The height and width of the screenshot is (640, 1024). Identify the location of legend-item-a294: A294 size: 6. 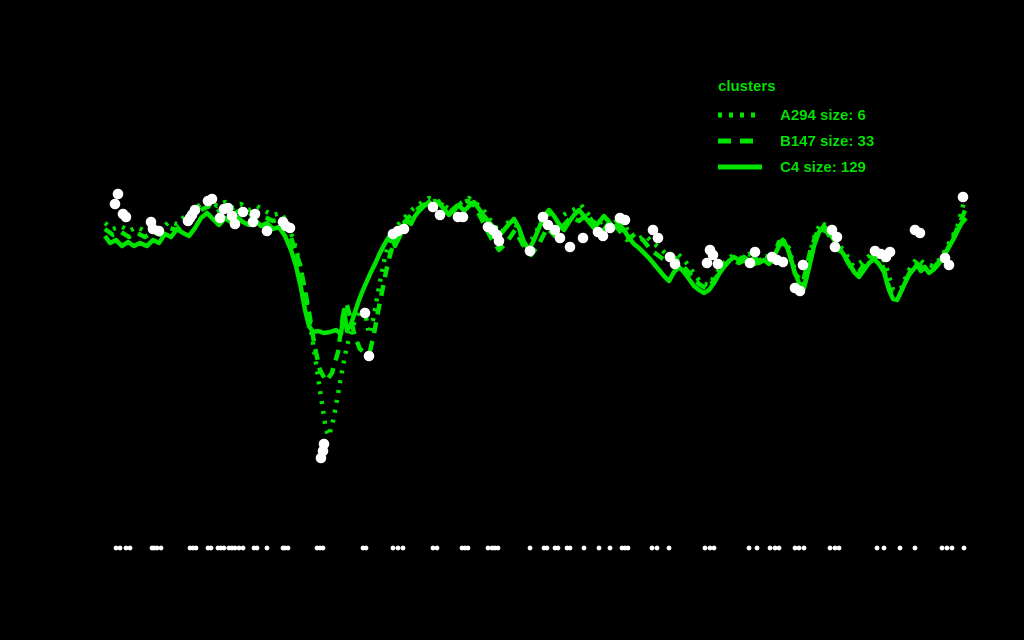
(796, 115).